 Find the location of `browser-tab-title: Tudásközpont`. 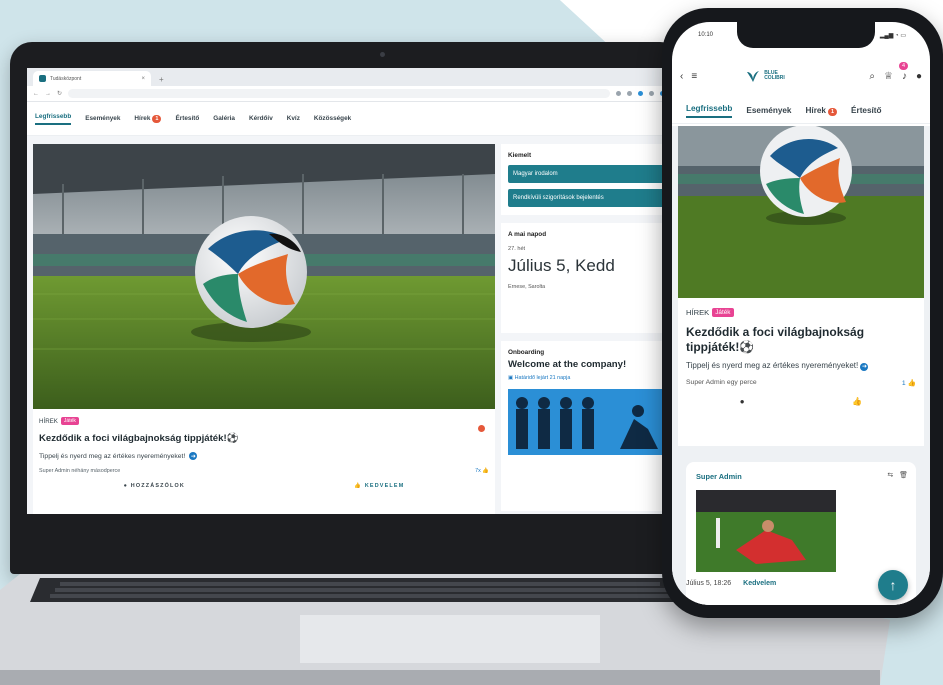

browser-tab-title: Tudásközpont is located at coordinates (66, 78).